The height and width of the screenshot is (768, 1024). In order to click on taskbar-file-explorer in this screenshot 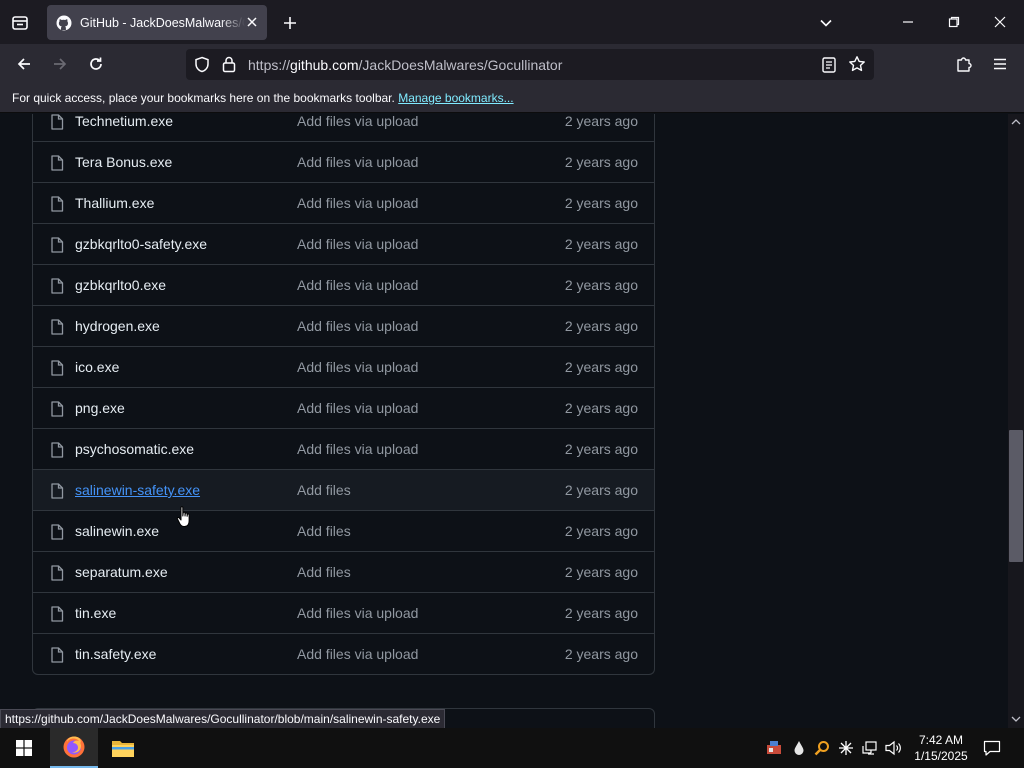, I will do `click(123, 748)`.